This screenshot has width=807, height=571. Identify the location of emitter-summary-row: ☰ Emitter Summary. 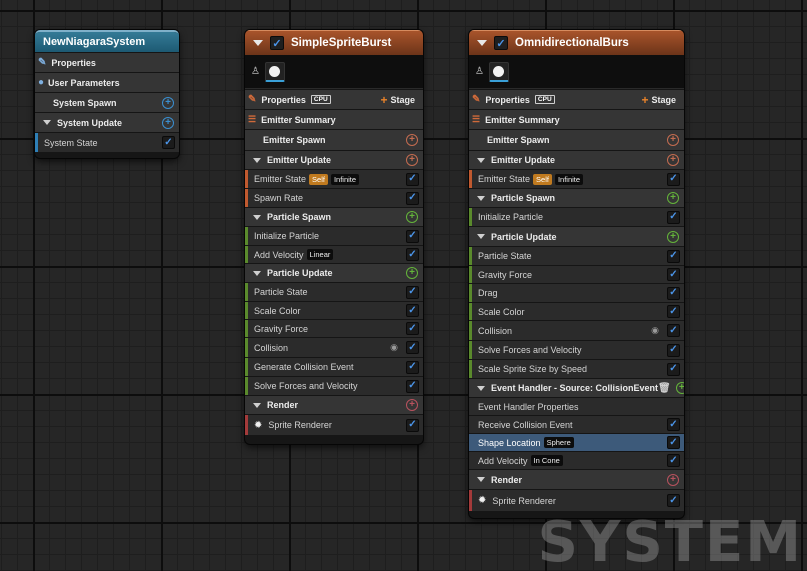
(576, 119).